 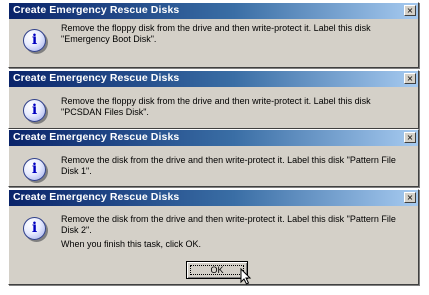 What do you see at coordinates (246, 276) in the screenshot?
I see `mouse-cursor-icon` at bounding box center [246, 276].